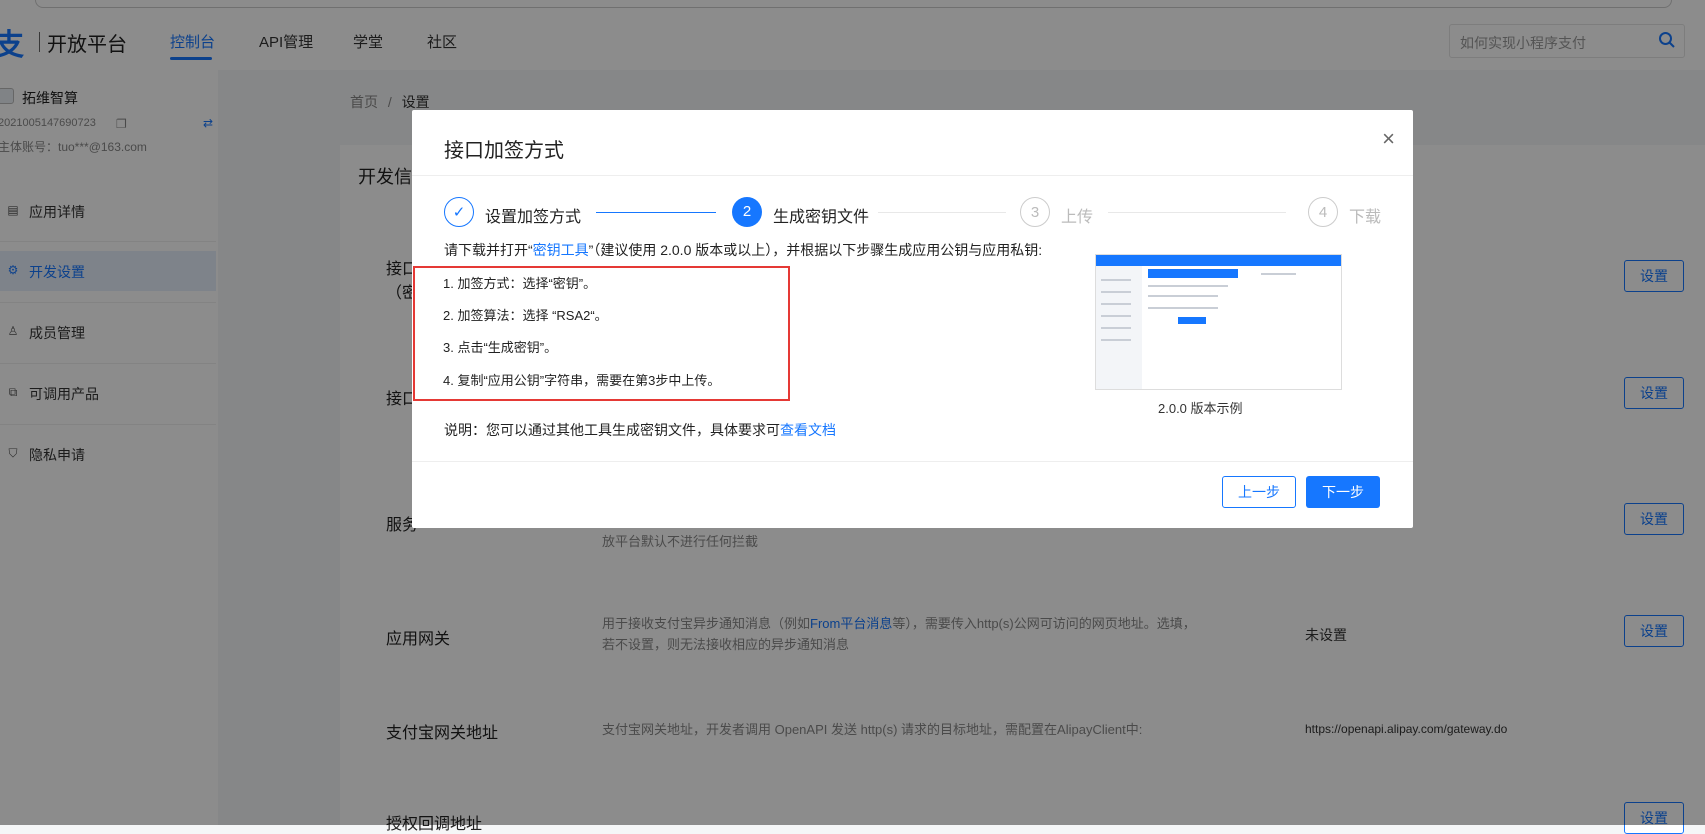  Describe the element at coordinates (1193, 273) in the screenshot. I see `example-active-tab` at that location.